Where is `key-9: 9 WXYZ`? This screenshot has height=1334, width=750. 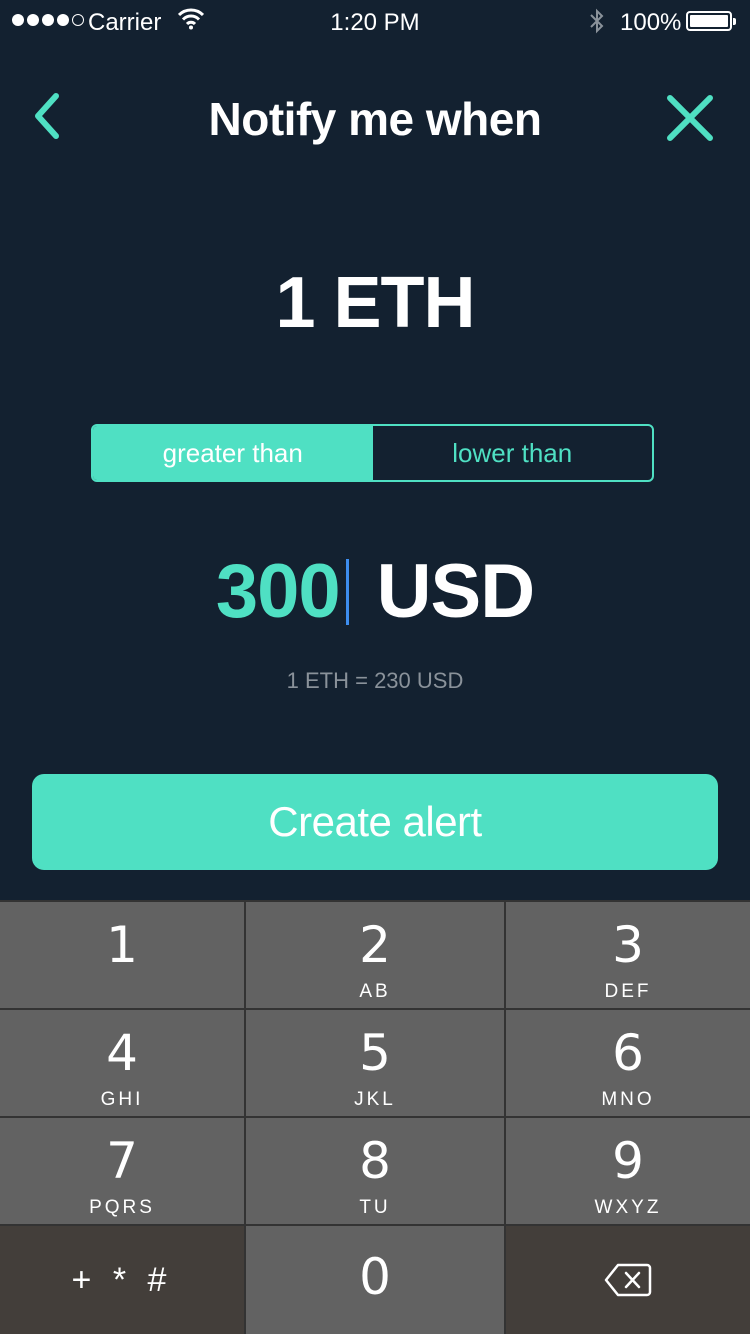 key-9: 9 WXYZ is located at coordinates (628, 1171).